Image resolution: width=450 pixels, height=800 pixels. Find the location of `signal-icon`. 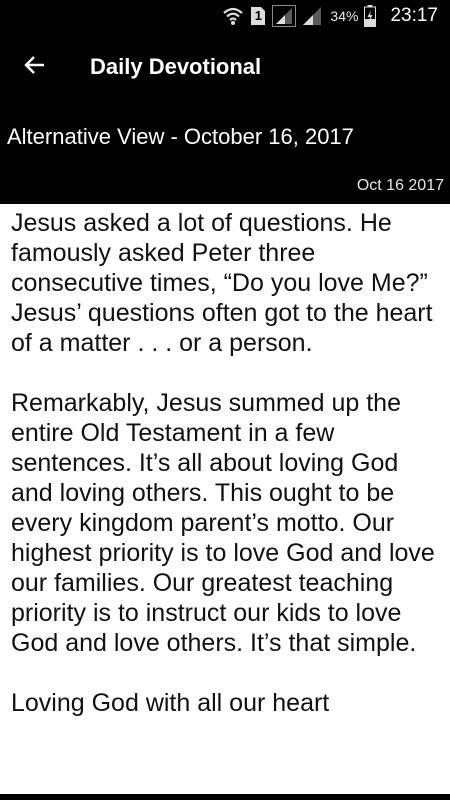

signal-icon is located at coordinates (284, 16).